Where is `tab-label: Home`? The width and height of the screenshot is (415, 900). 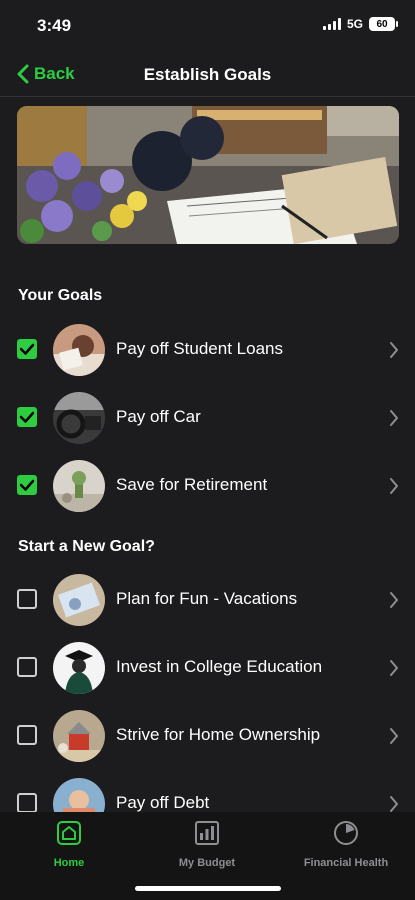 tab-label: Home is located at coordinates (69, 863).